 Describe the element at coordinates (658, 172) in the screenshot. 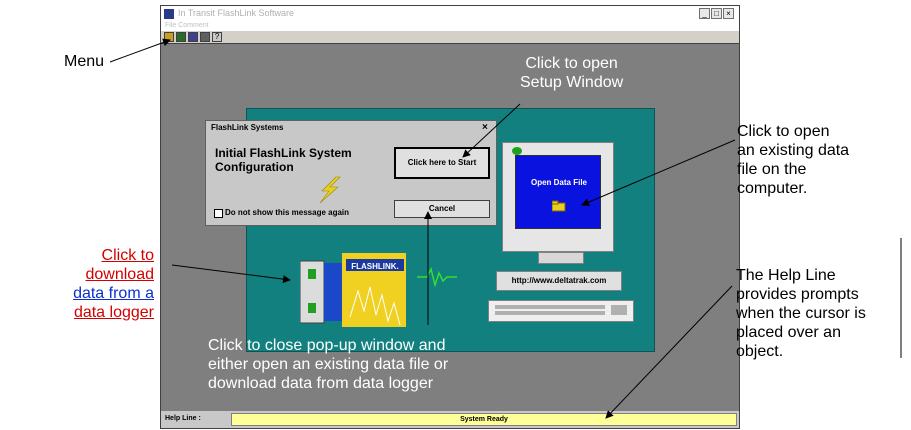

I see `arrow-open-file` at that location.